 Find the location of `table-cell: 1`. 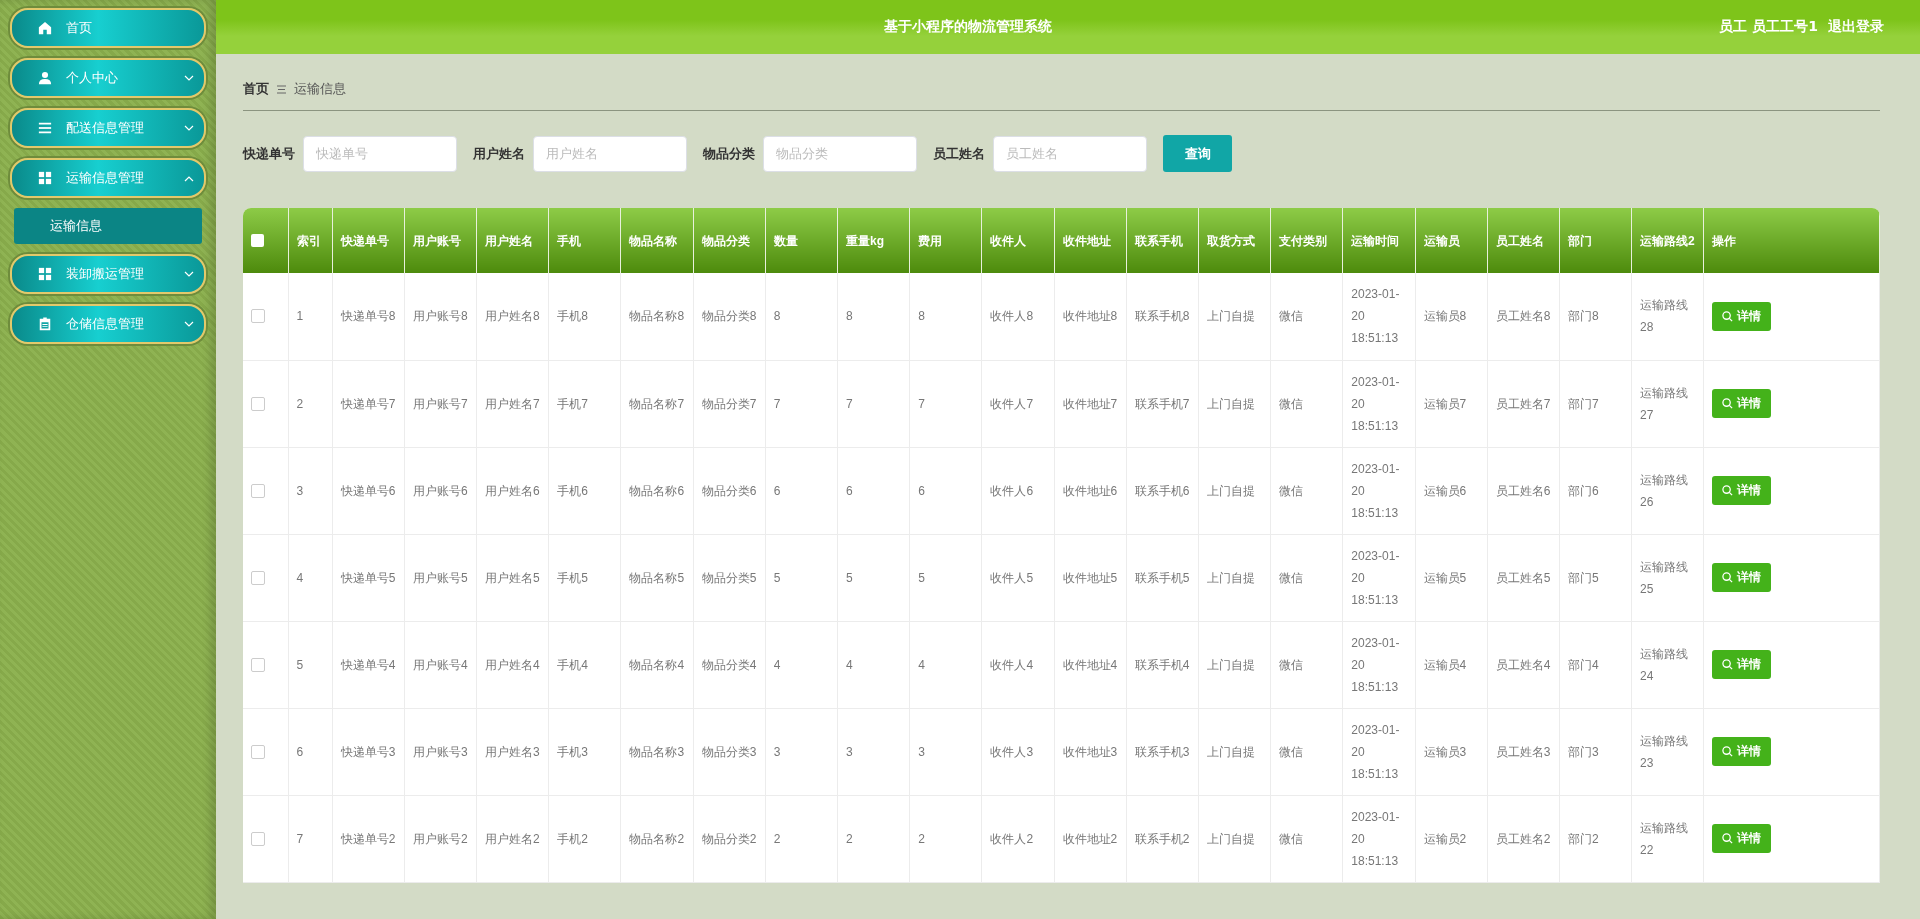

table-cell: 1 is located at coordinates (310, 316).